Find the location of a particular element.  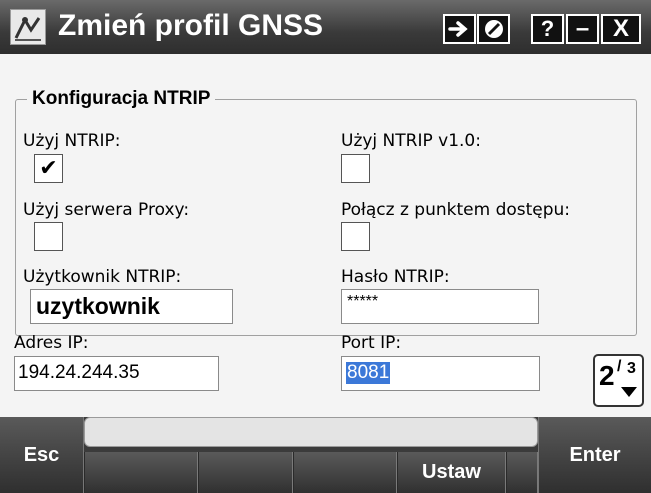

use-ntrip-checkbox: ✔ is located at coordinates (48, 168).